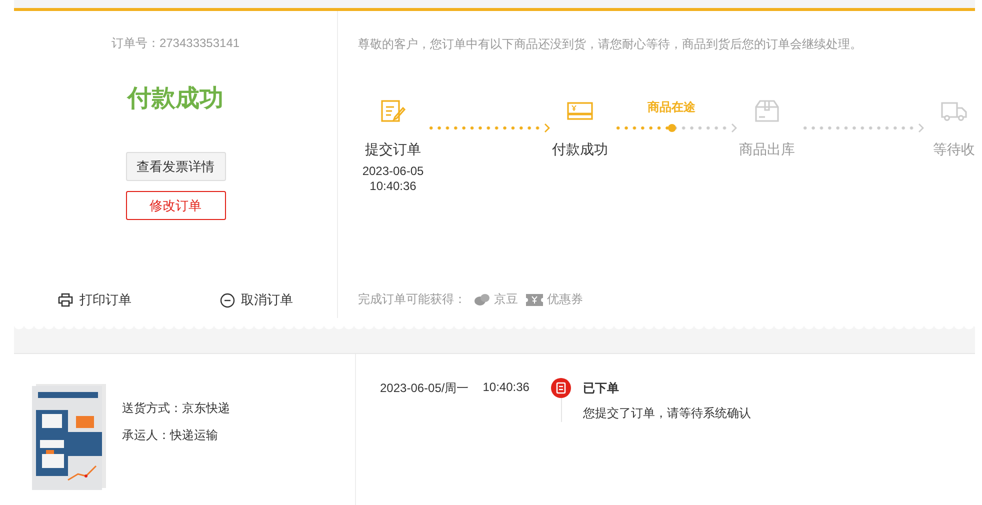  What do you see at coordinates (954, 150) in the screenshot?
I see `step-label: 等待收` at bounding box center [954, 150].